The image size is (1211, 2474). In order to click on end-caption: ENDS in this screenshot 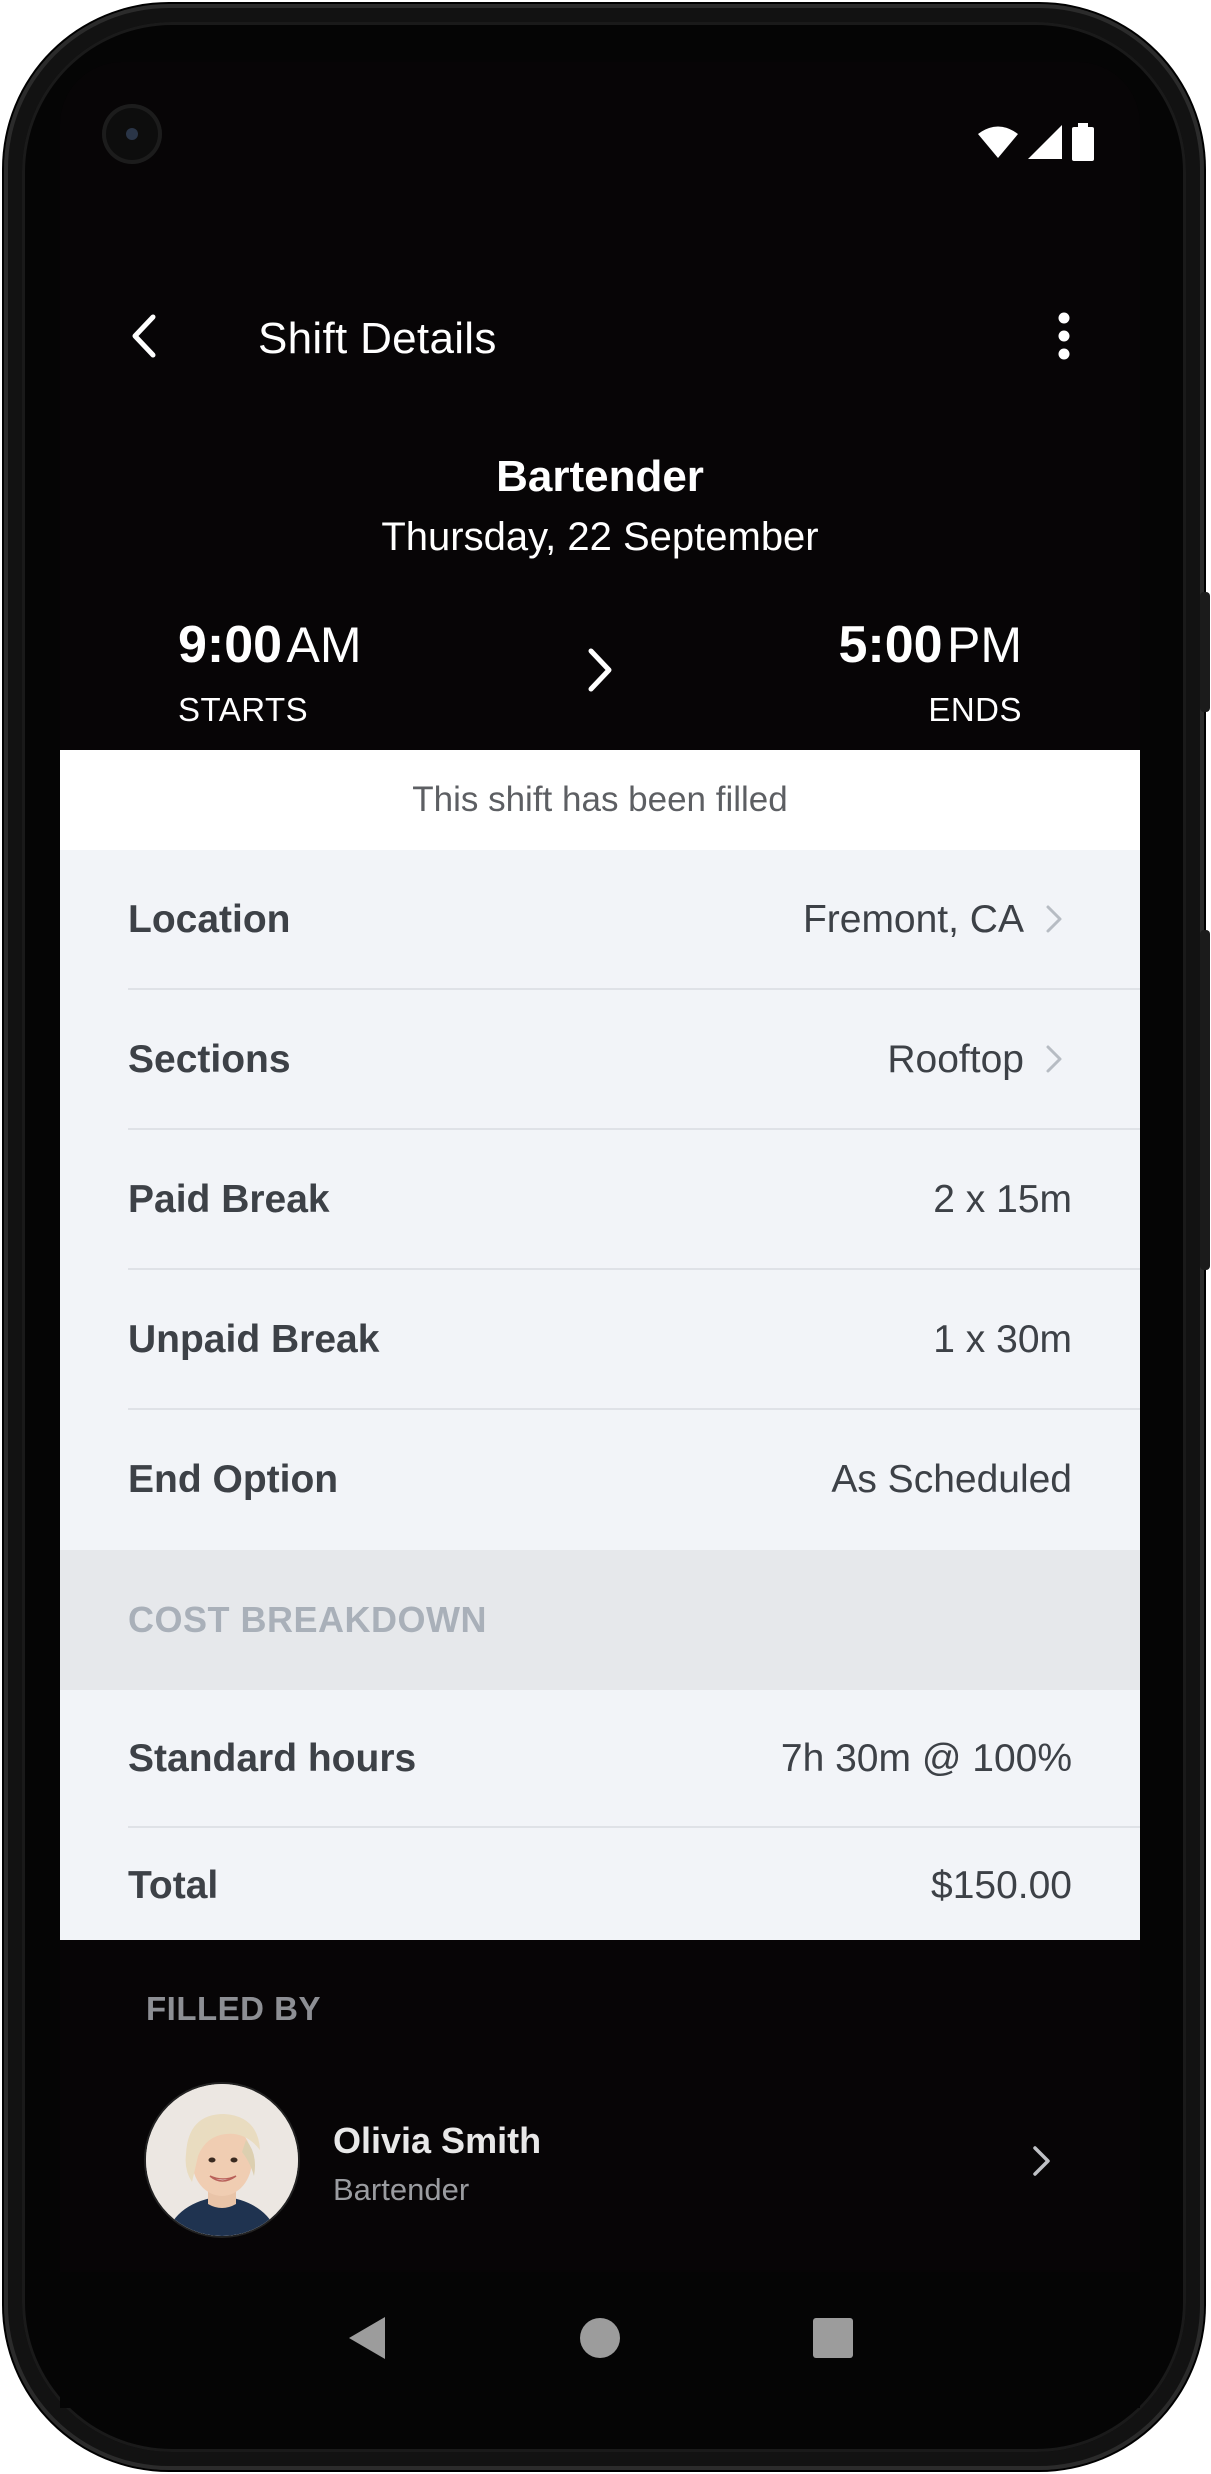, I will do `click(975, 709)`.